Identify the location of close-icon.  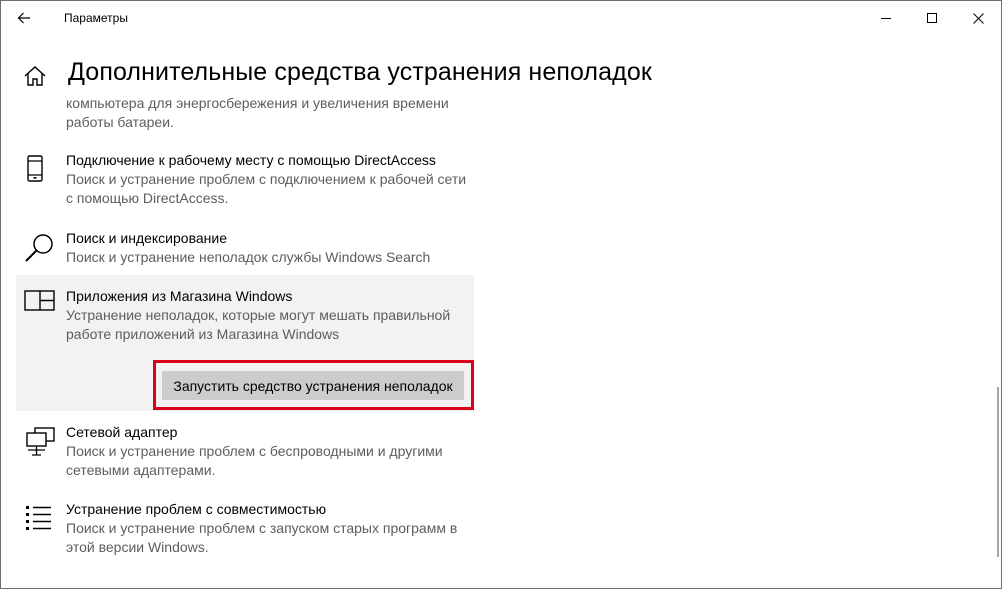
(978, 18).